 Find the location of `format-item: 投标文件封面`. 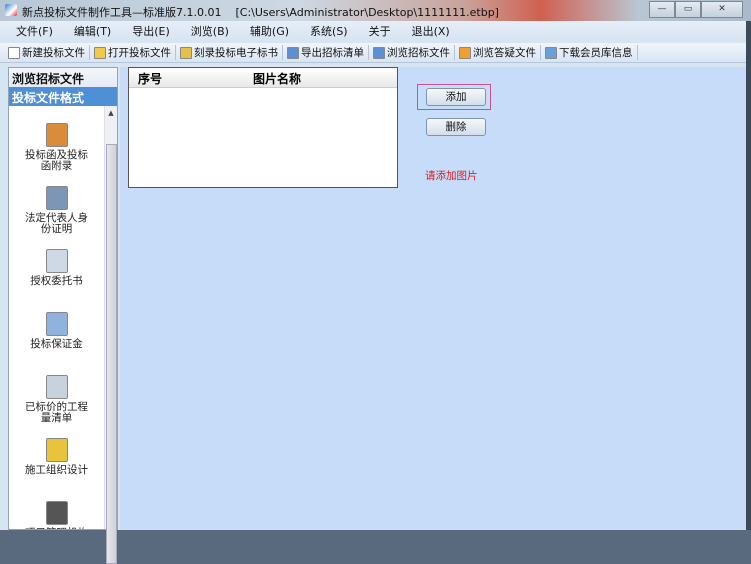

format-item: 投标文件封面 is located at coordinates (56, 111).